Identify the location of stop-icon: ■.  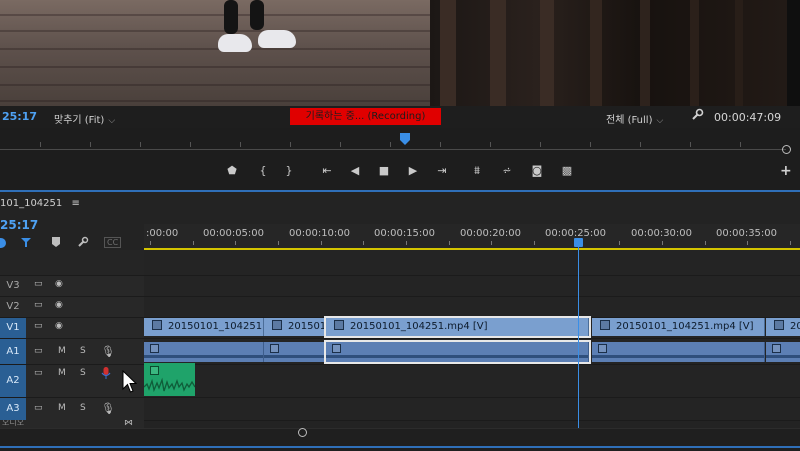
(384, 171).